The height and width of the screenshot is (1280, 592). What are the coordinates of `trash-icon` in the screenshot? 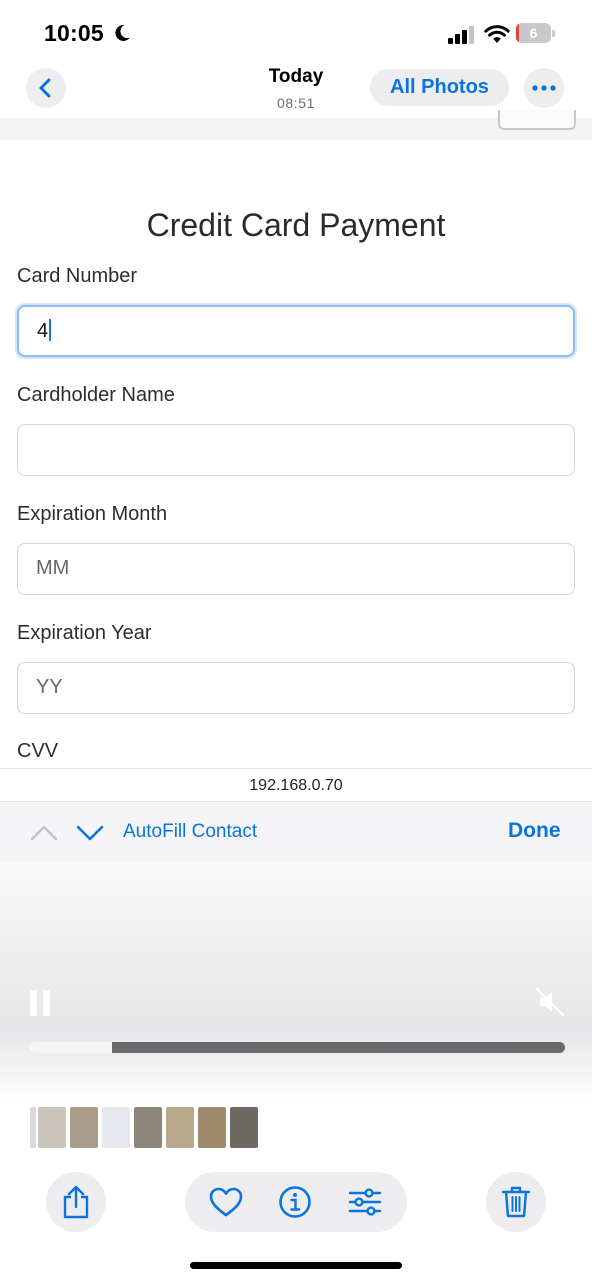 It's located at (516, 1202).